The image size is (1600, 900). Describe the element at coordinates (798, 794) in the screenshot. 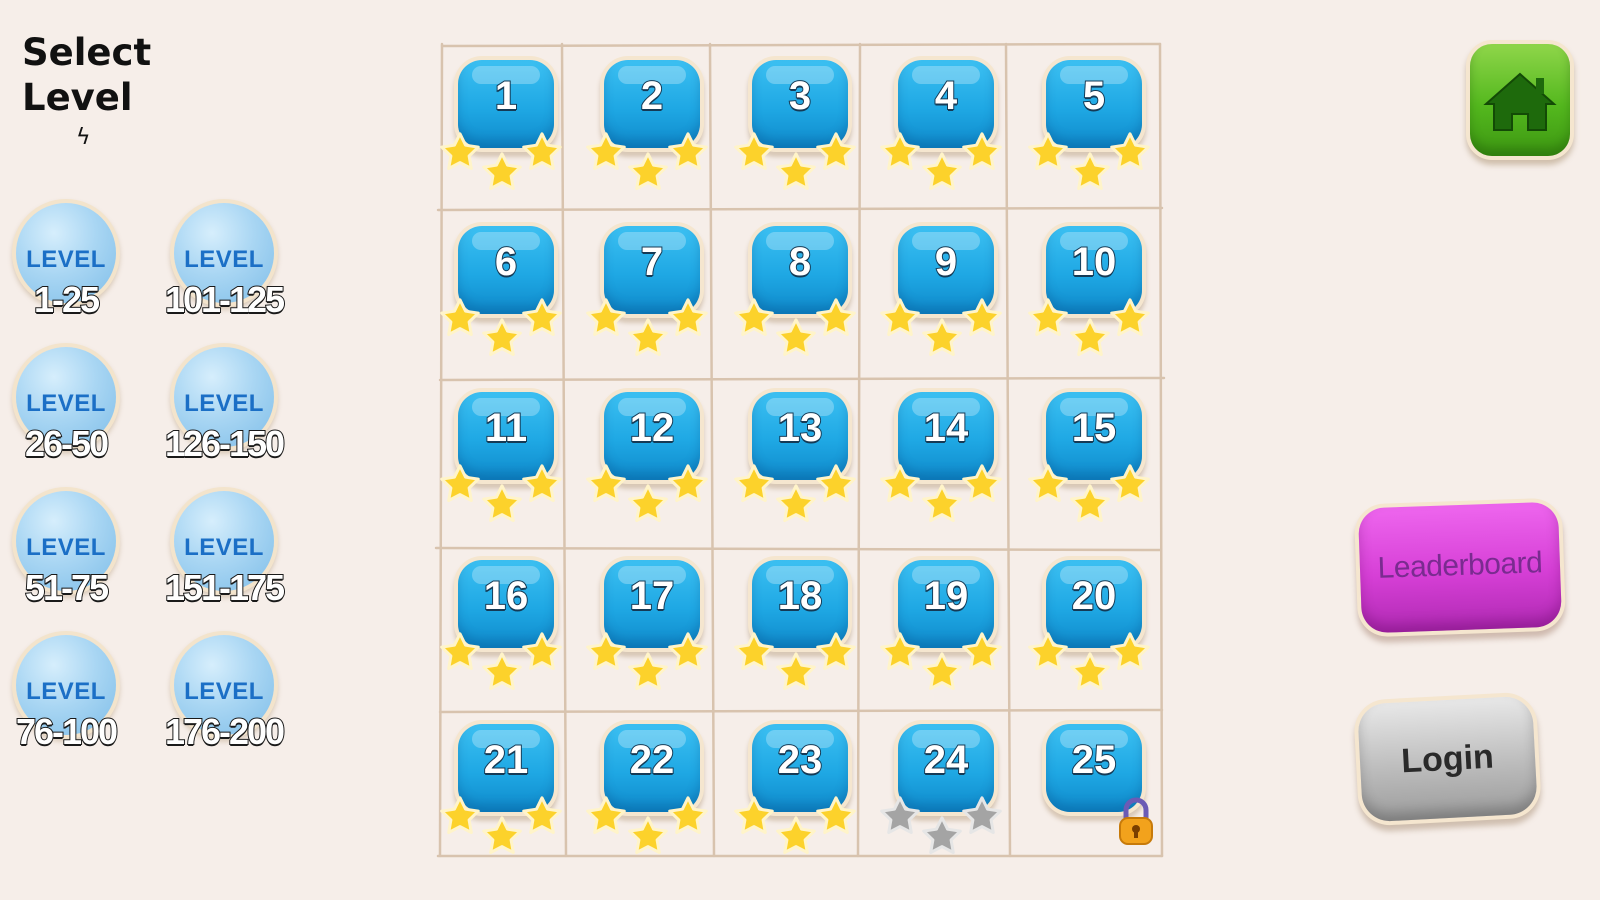

I see `level-tile: 23` at that location.